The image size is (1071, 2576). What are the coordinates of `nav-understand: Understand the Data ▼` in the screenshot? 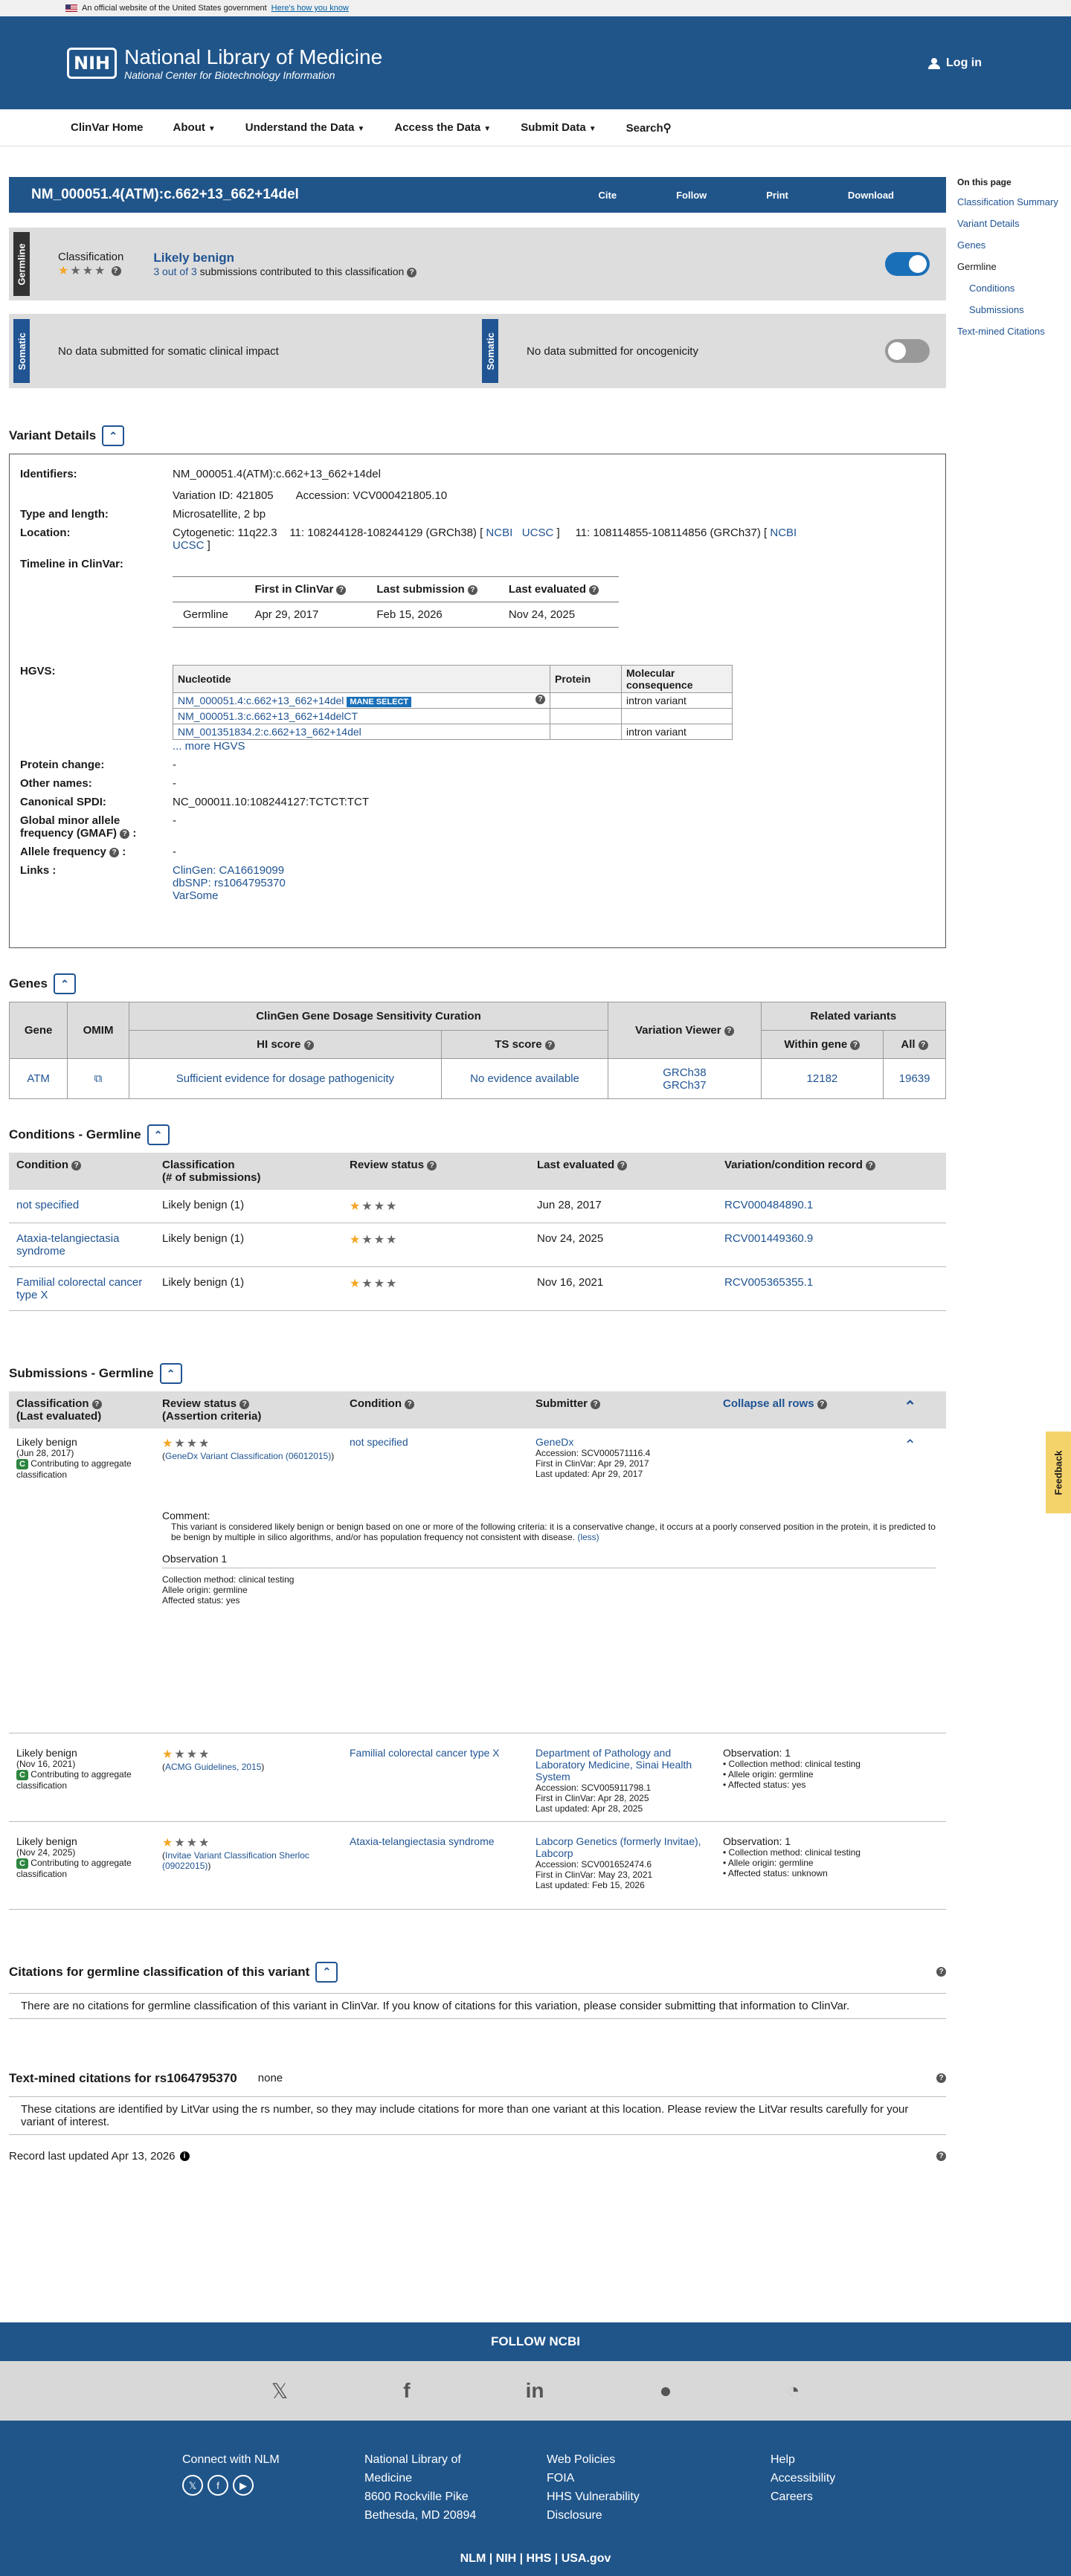 It's located at (305, 127).